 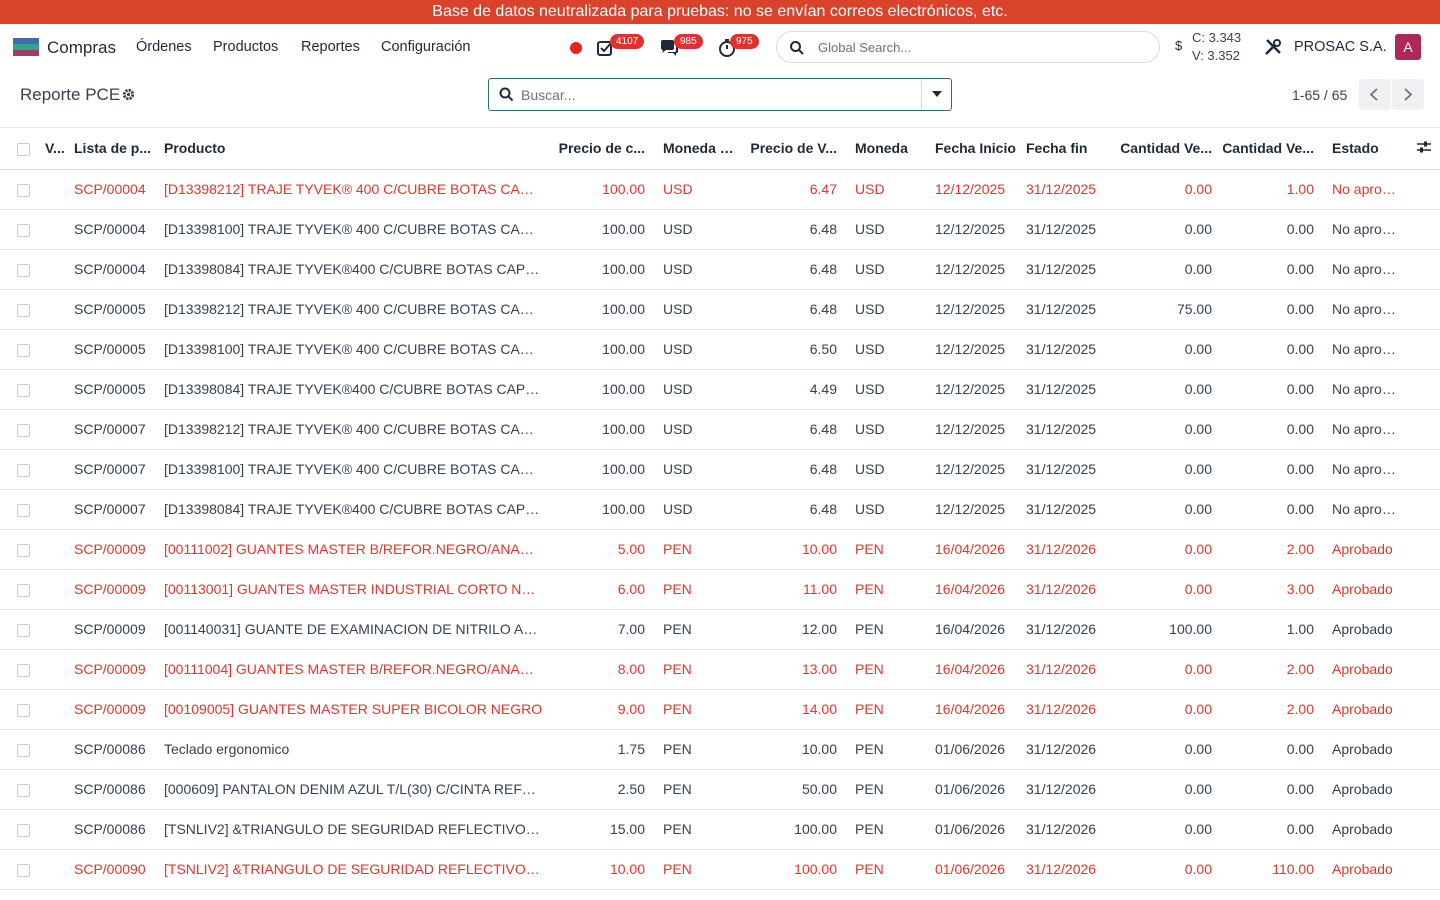 I want to click on cell-cantidad-venta-2: 2.00, so click(x=1271, y=549).